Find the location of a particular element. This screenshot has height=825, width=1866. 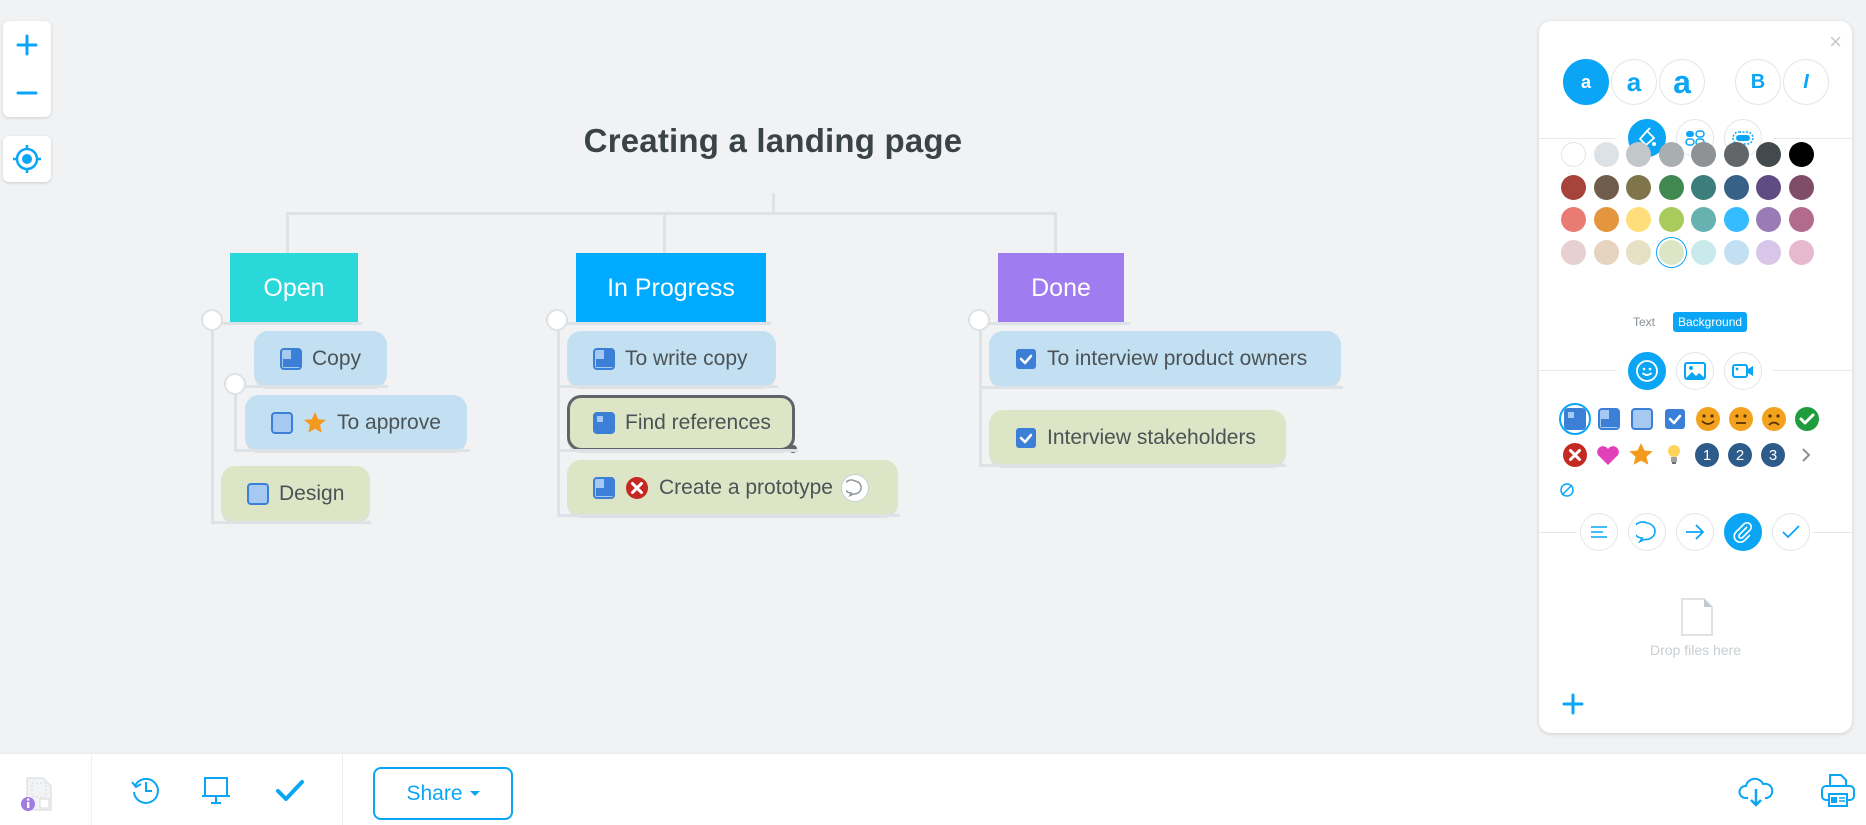

node-to-interview-product-owners: To interview product owners is located at coordinates (1165, 359).